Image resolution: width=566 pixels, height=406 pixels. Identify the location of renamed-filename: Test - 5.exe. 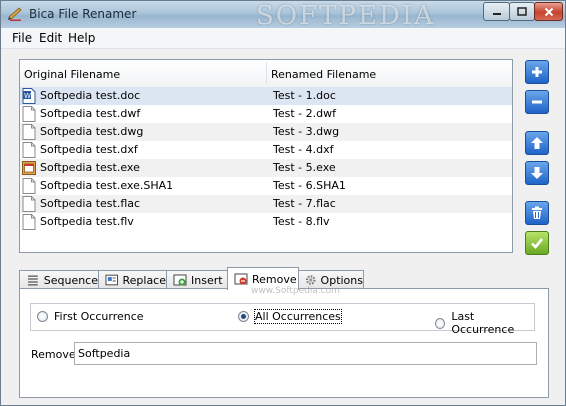
(304, 167).